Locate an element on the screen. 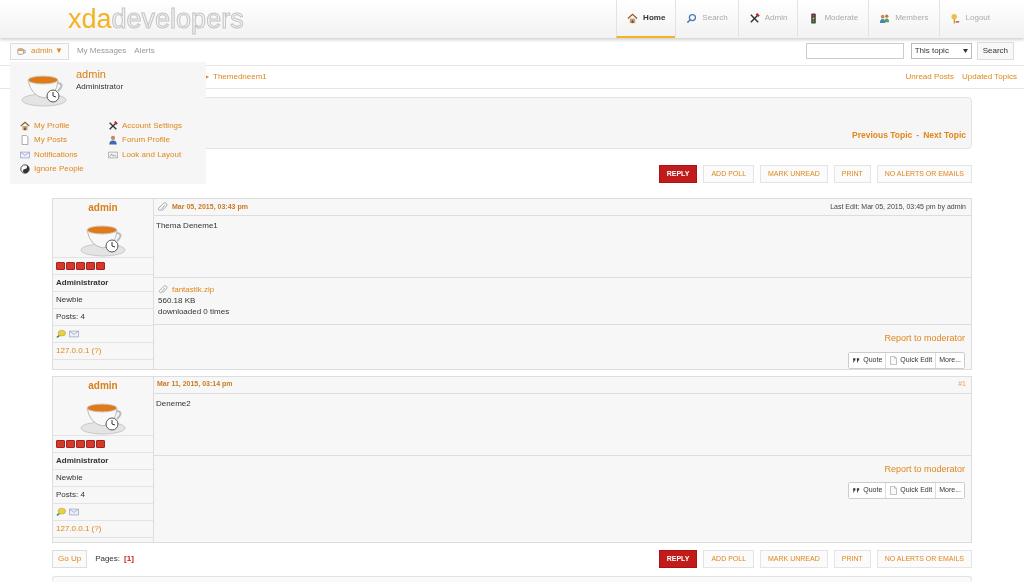 The width and height of the screenshot is (1024, 585). topic-nav-link: Previous Topic is located at coordinates (882, 135).